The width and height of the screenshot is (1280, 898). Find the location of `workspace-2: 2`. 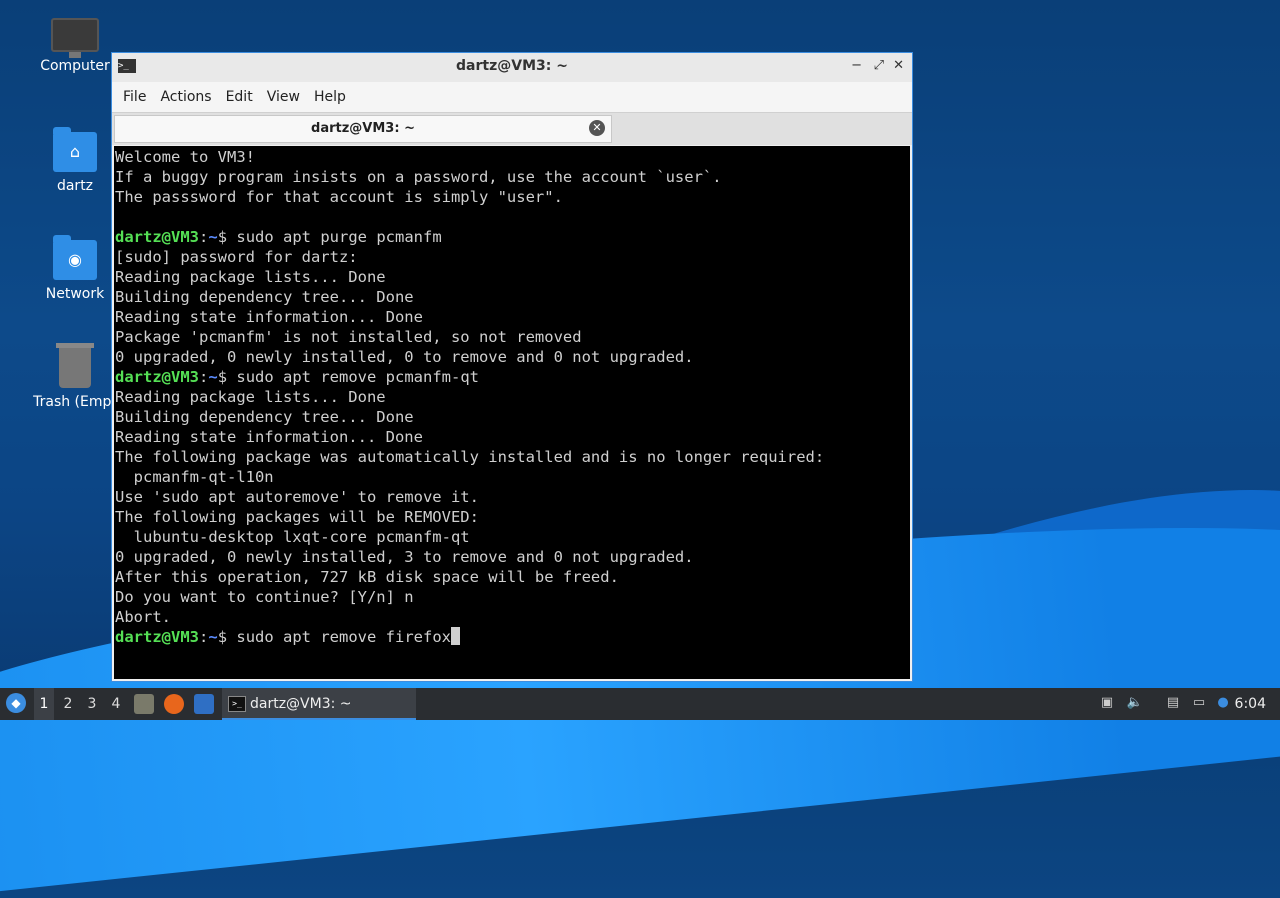

workspace-2: 2 is located at coordinates (68, 704).